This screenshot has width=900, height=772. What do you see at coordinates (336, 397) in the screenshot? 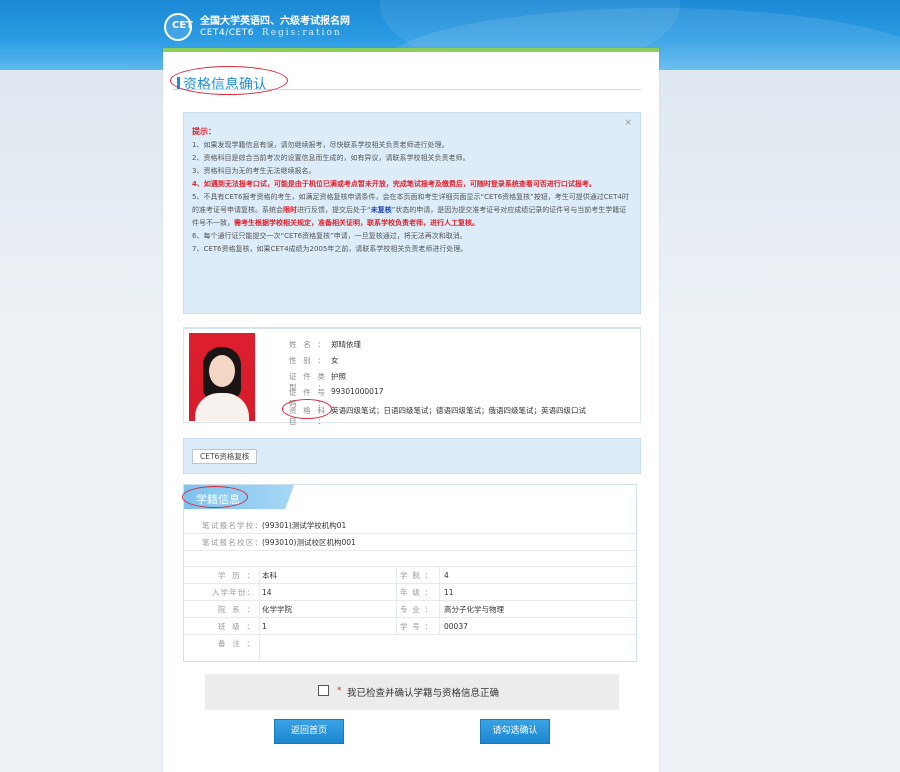
I see `id-number-row: 证件号码： 99301000017` at bounding box center [336, 397].